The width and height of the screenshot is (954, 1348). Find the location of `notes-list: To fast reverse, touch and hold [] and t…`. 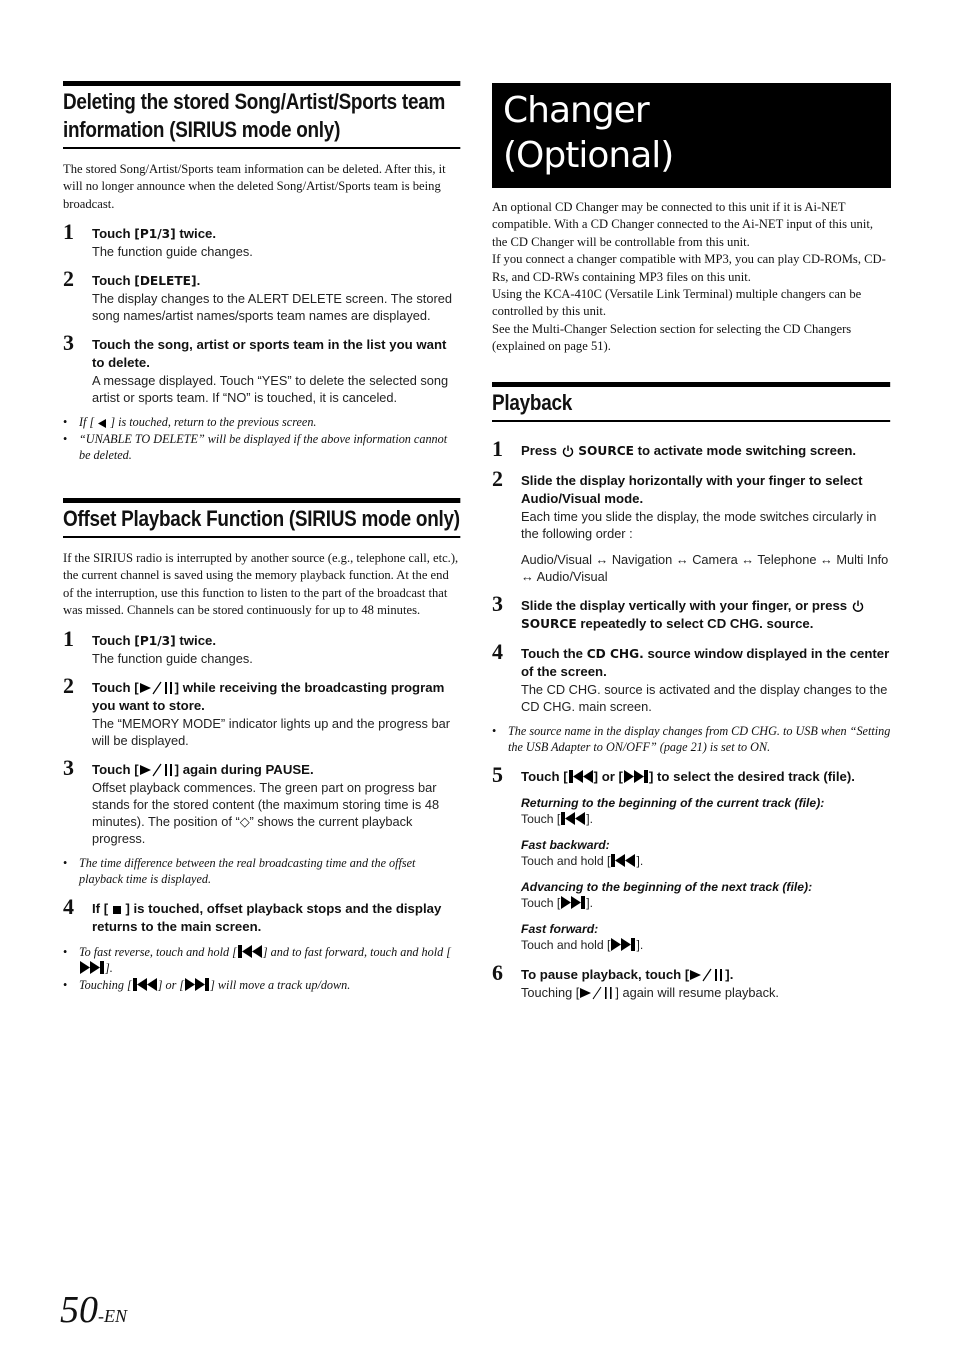

notes-list: To fast reverse, touch and hold [] and t… is located at coordinates (262, 969).